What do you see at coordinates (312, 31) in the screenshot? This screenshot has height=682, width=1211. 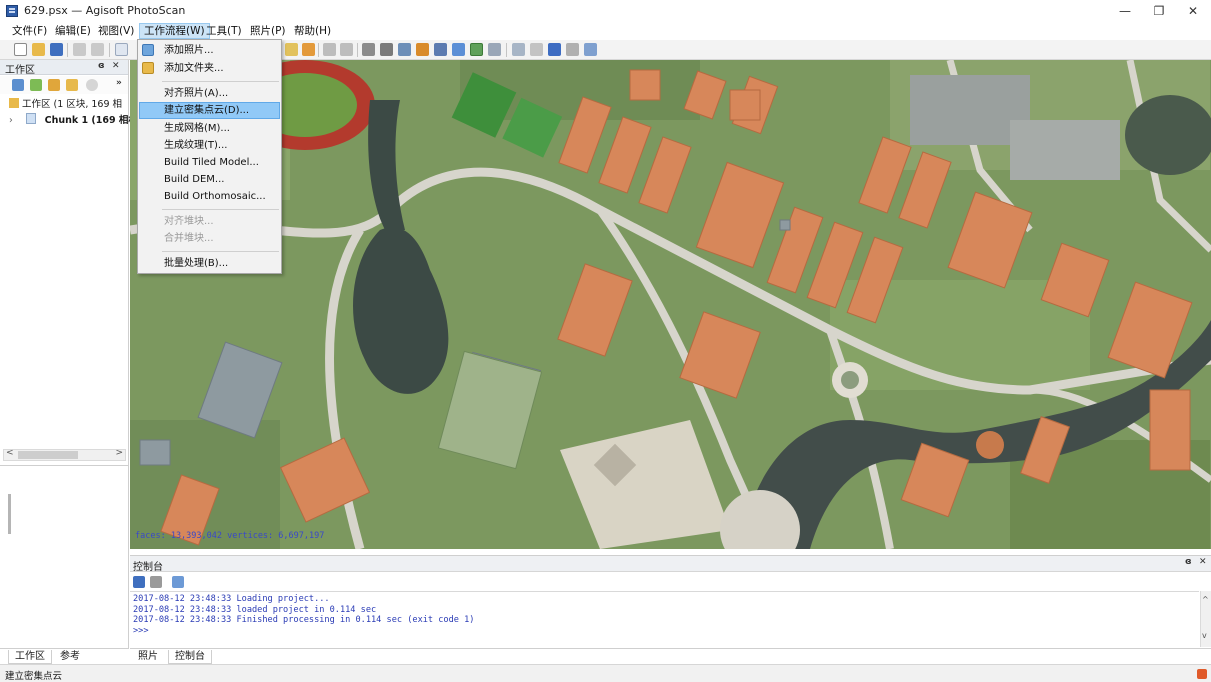 I see `menu-help: 帮助(H)` at bounding box center [312, 31].